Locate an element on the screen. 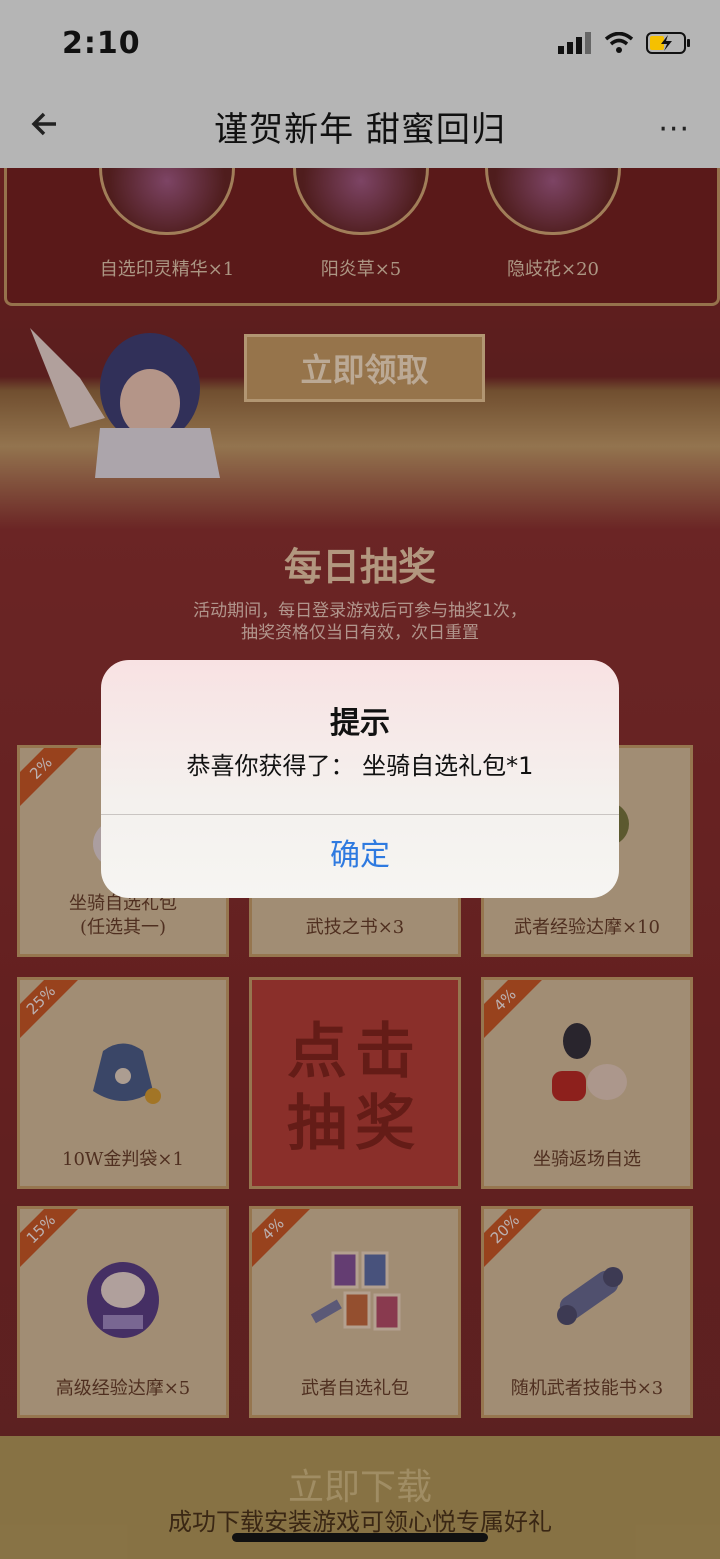  battery-charging-icon is located at coordinates (668, 43).